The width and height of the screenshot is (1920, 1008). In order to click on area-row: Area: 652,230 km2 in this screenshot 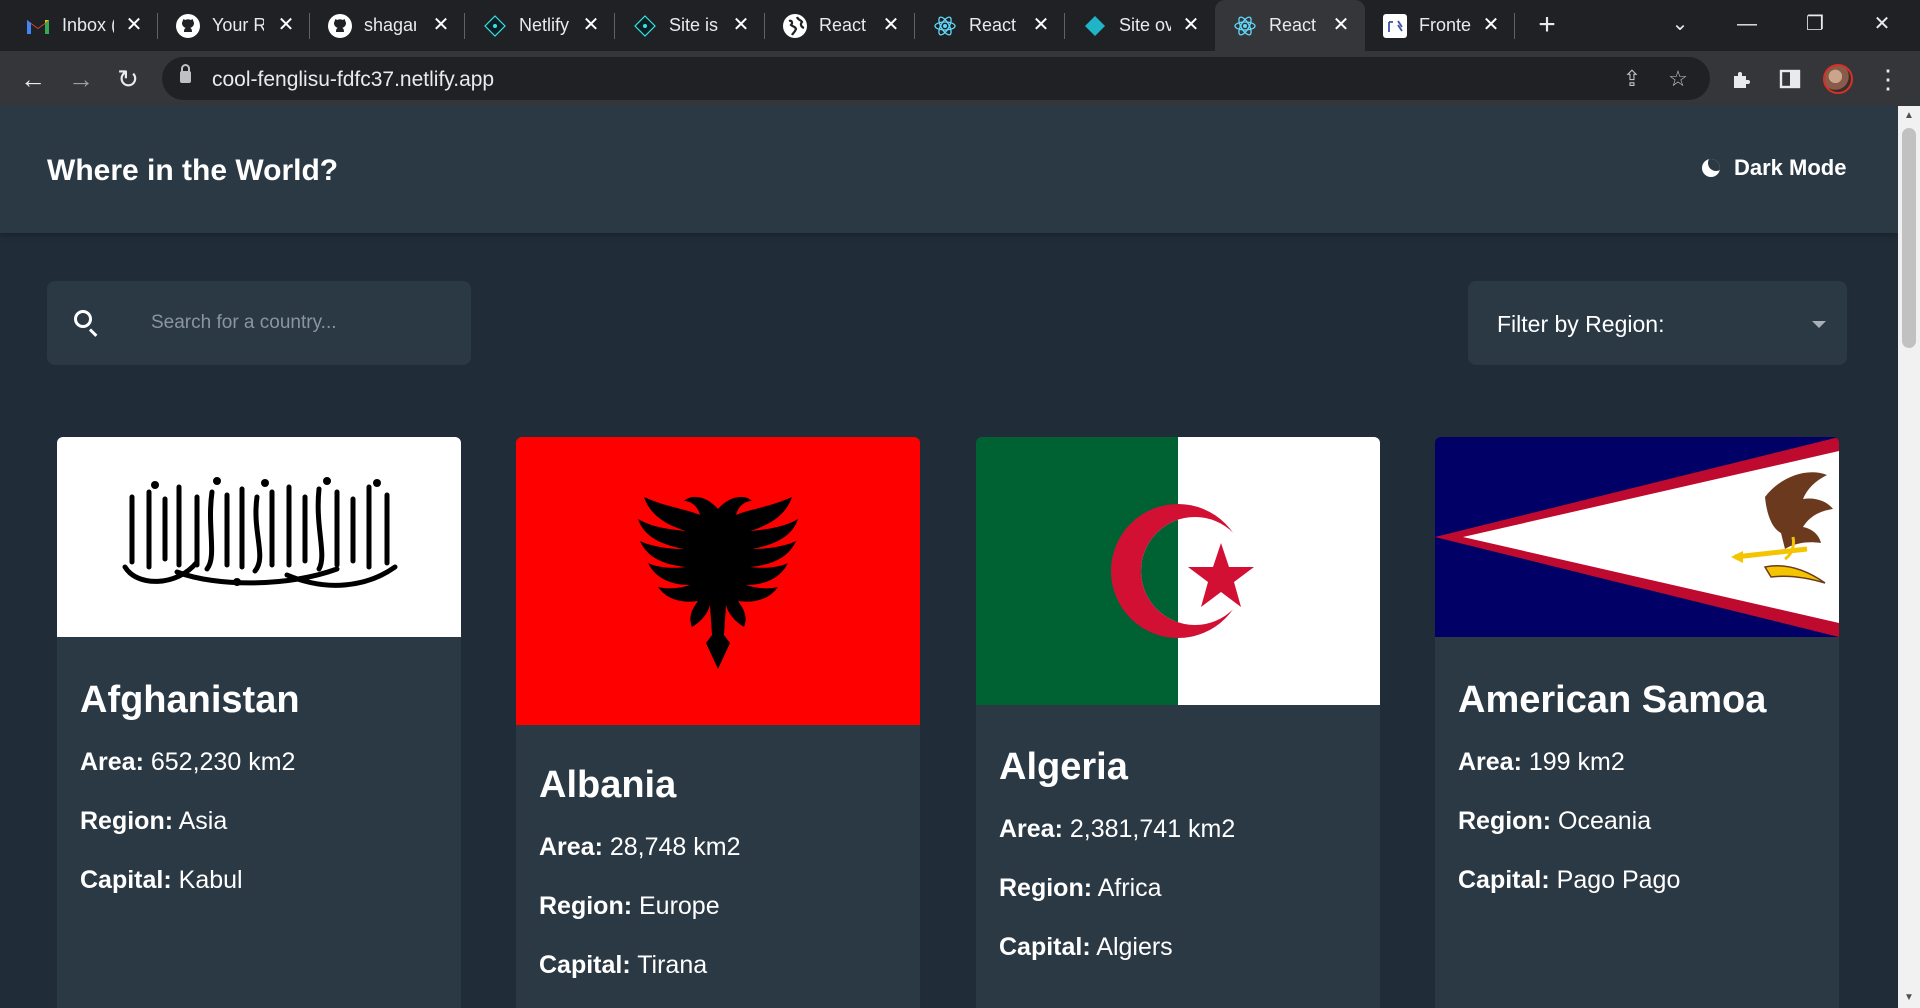, I will do `click(265, 762)`.